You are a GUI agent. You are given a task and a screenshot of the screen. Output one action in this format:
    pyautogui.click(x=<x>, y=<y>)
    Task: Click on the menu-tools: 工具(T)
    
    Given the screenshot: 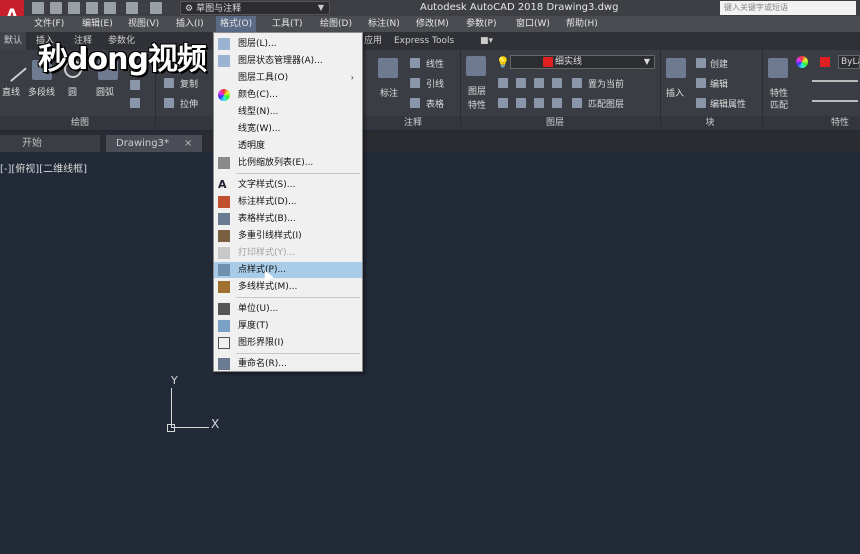 What is the action you would take?
    pyautogui.click(x=287, y=24)
    